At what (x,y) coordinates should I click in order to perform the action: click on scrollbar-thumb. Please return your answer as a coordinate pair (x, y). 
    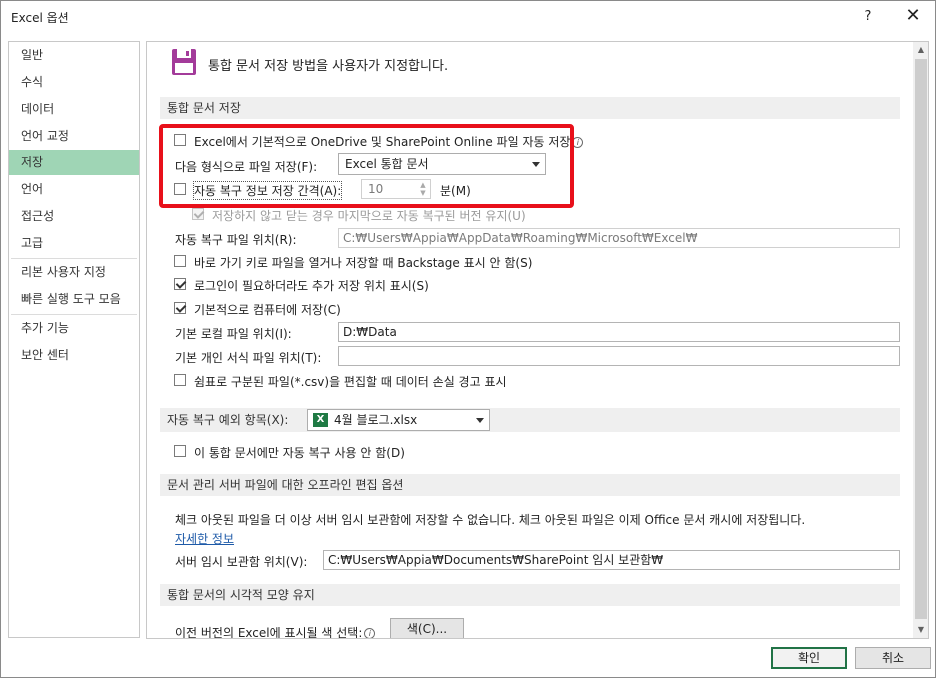
    Looking at the image, I should click on (921, 339).